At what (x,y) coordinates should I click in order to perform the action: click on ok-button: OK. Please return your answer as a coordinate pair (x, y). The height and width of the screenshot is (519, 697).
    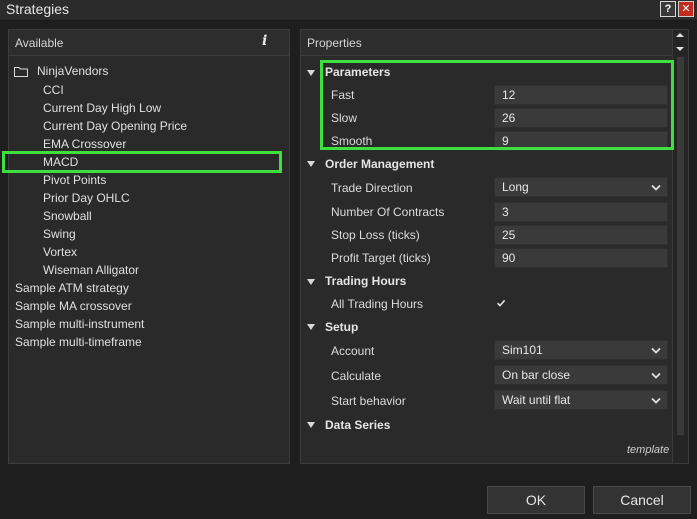
    Looking at the image, I should click on (536, 500).